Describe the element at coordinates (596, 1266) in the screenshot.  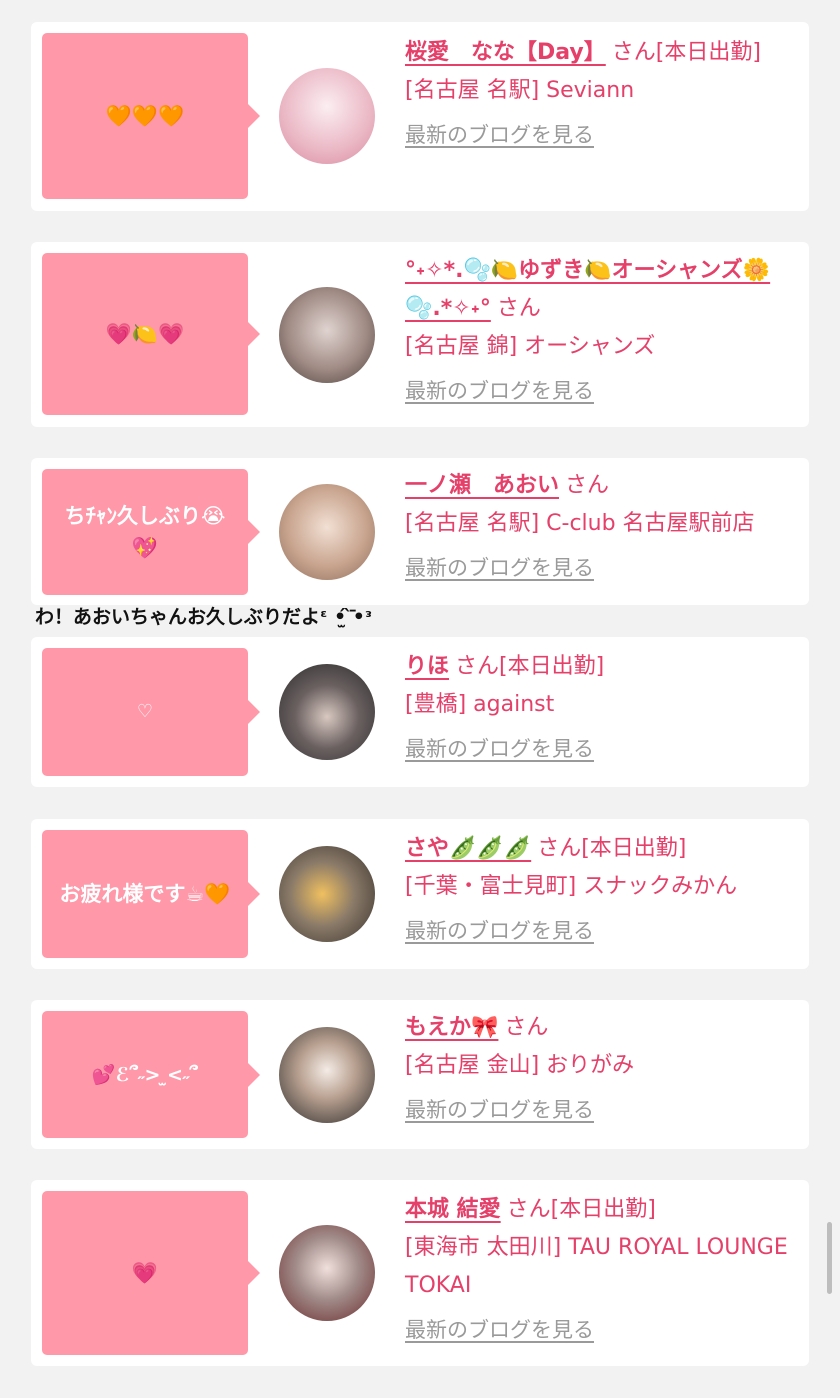
I see `shop-label: [東海市 太田川] TAU ROYAL LOUNGE TOKAI` at that location.